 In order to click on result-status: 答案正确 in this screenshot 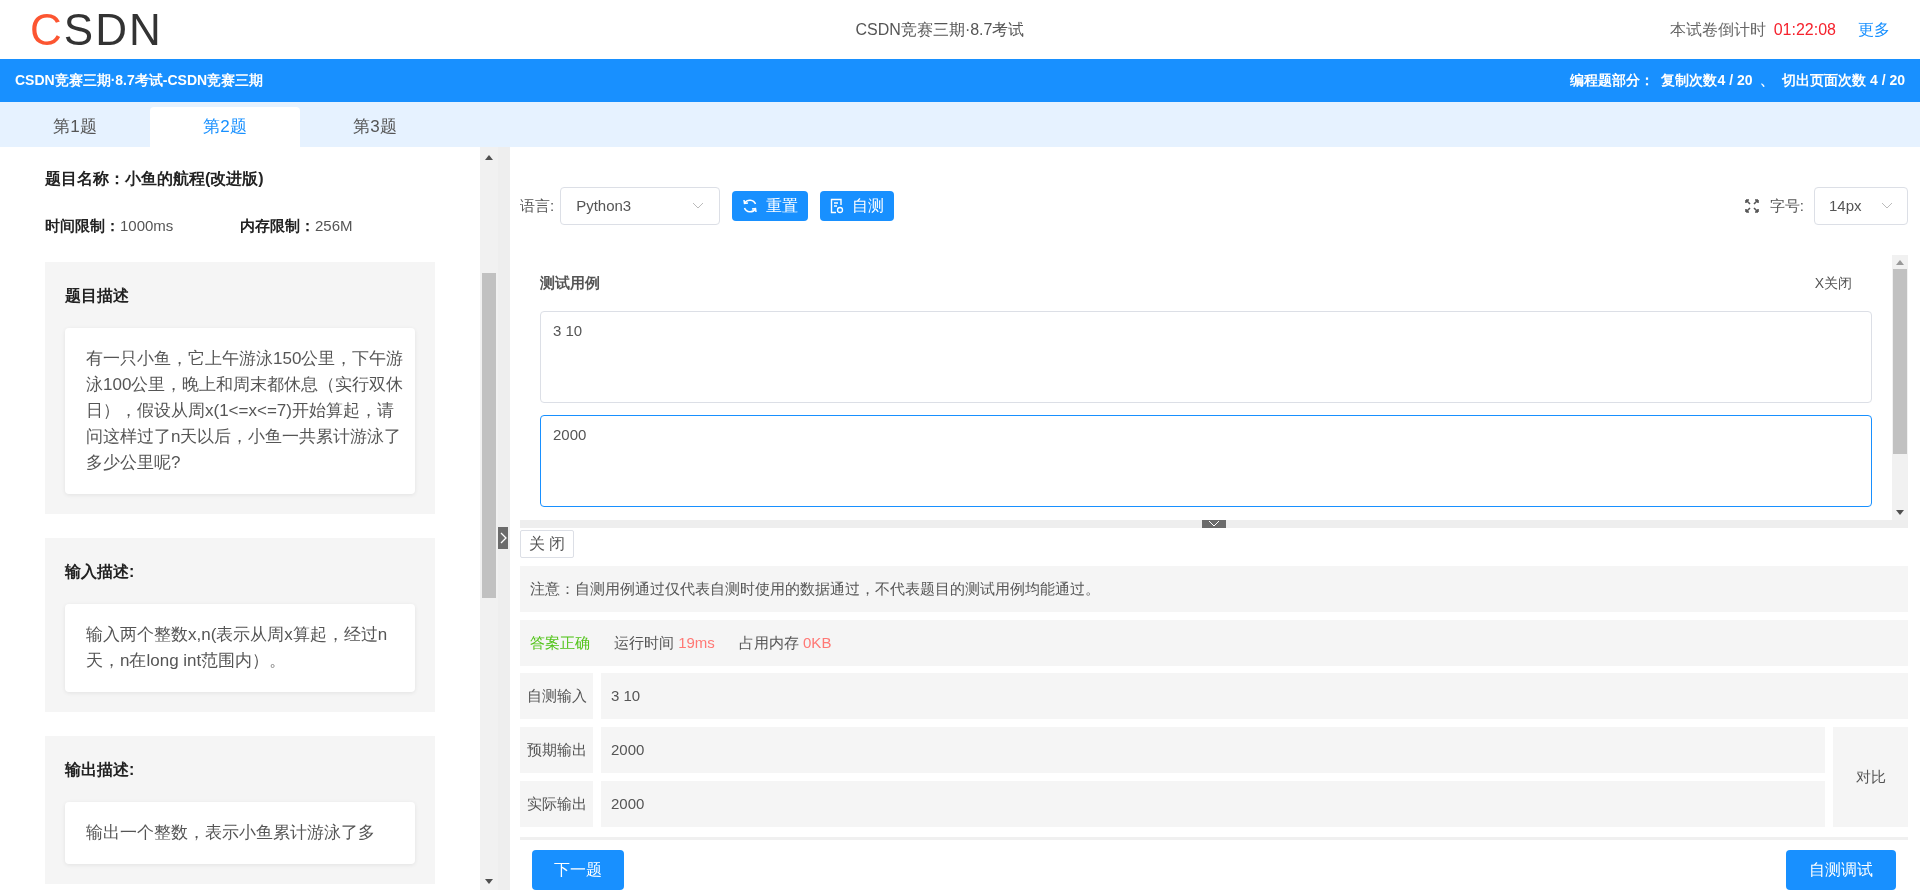, I will do `click(560, 642)`.